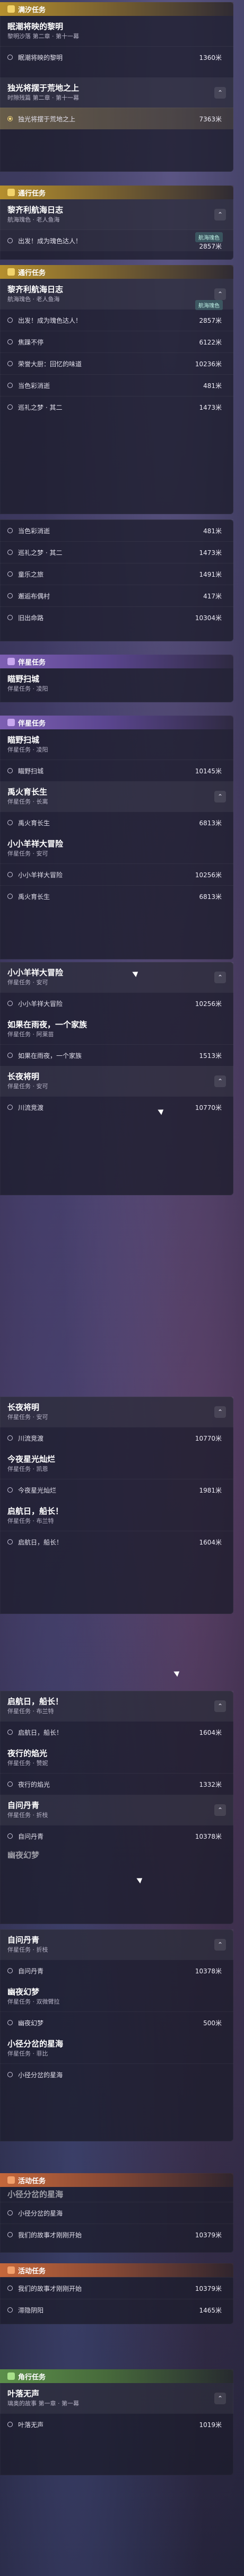  What do you see at coordinates (117, 1055) in the screenshot?
I see `quest-step-row: 如果在雨夜，一个家族 1513米` at bounding box center [117, 1055].